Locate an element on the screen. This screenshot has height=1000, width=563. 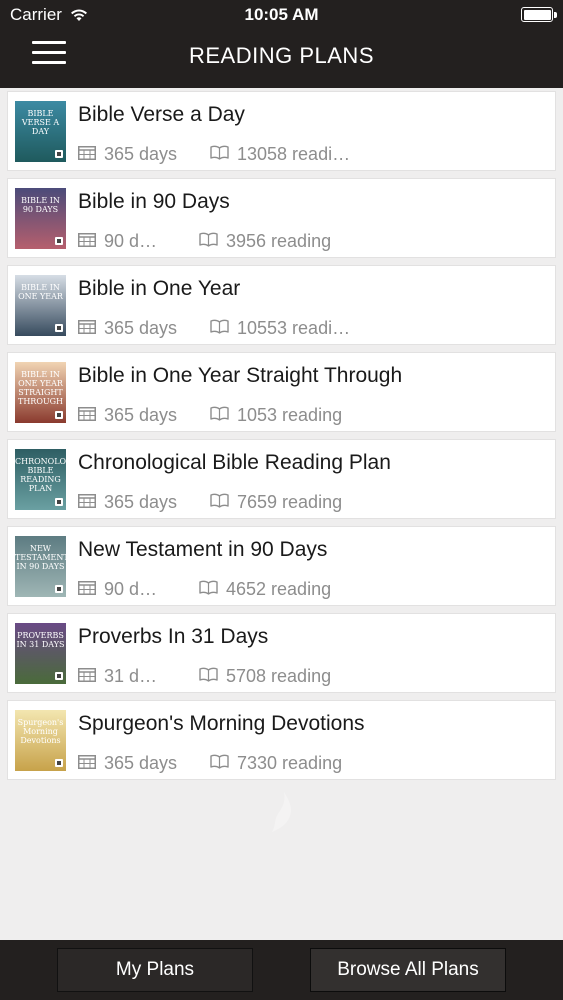
plan-readers: 7659 reading is located at coordinates (276, 502).